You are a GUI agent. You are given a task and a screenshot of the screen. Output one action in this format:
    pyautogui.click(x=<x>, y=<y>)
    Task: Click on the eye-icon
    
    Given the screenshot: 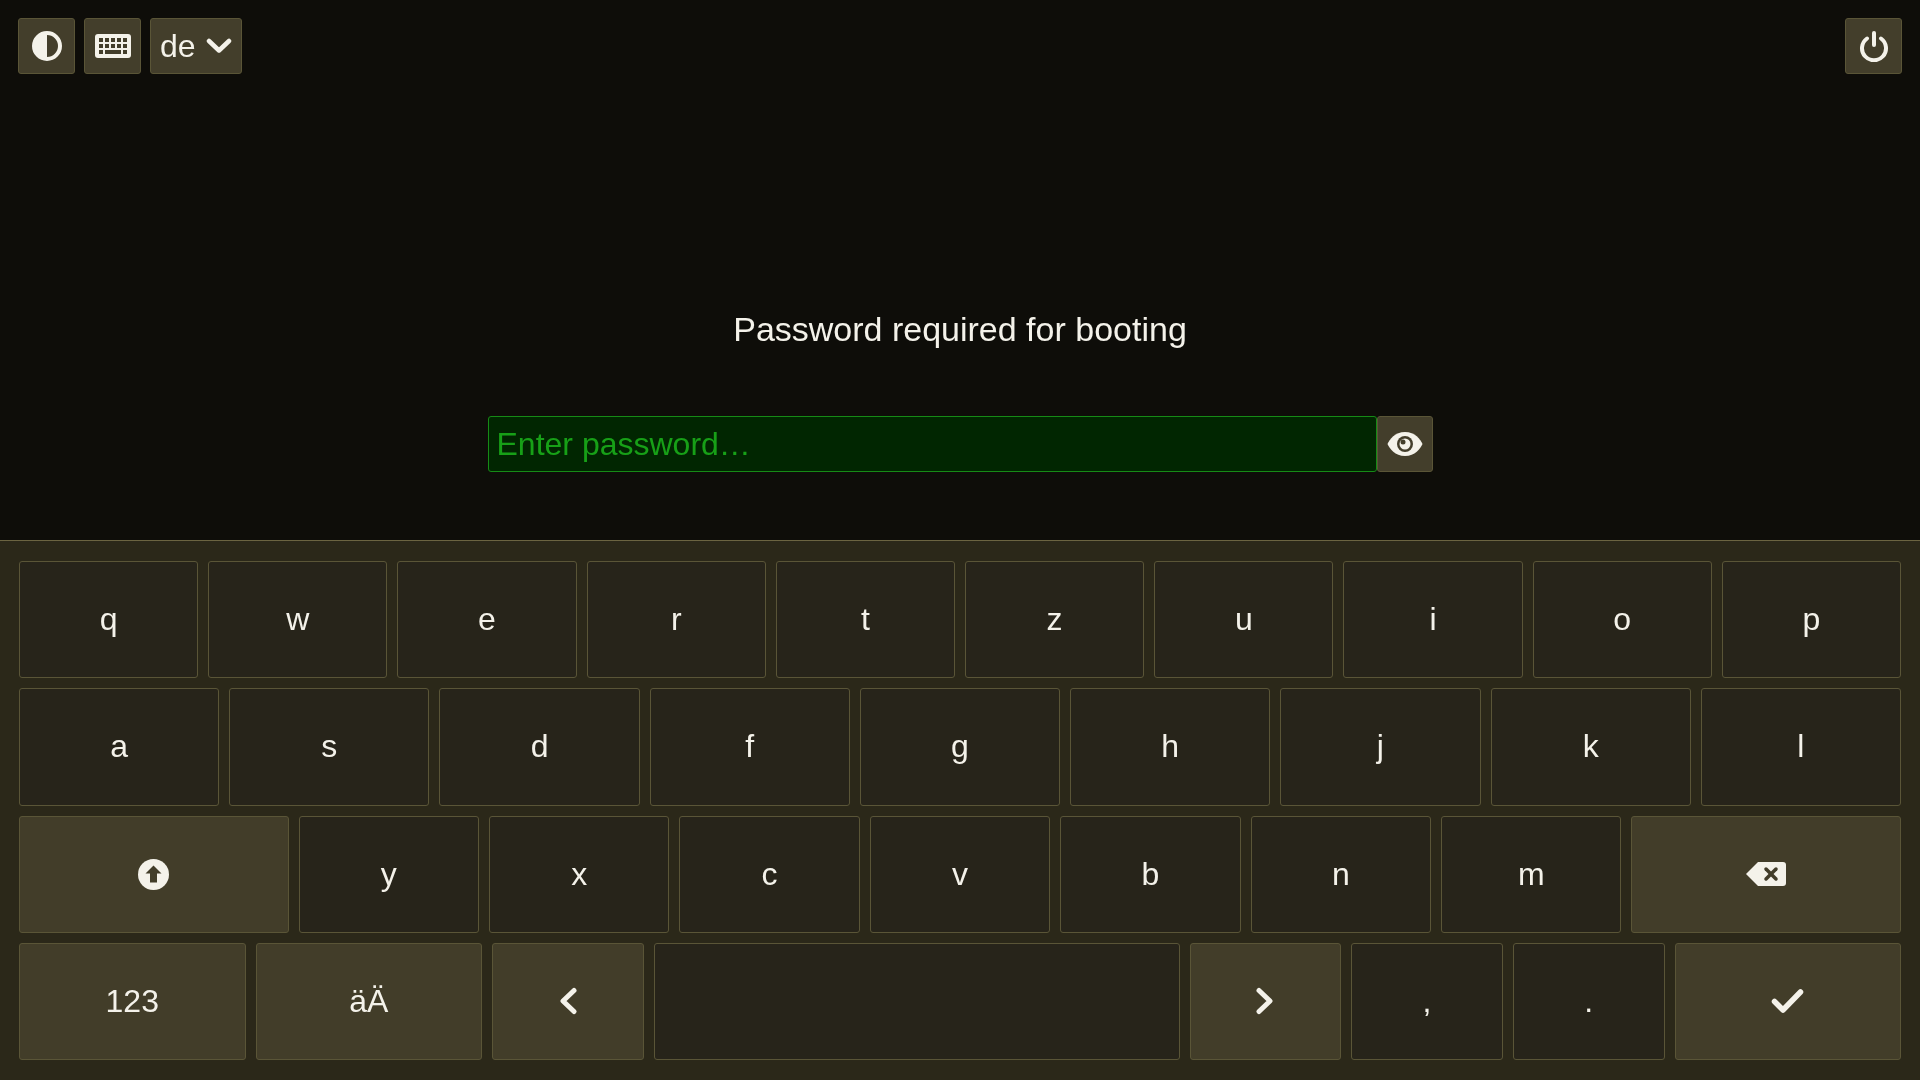 What is the action you would take?
    pyautogui.click(x=1404, y=444)
    